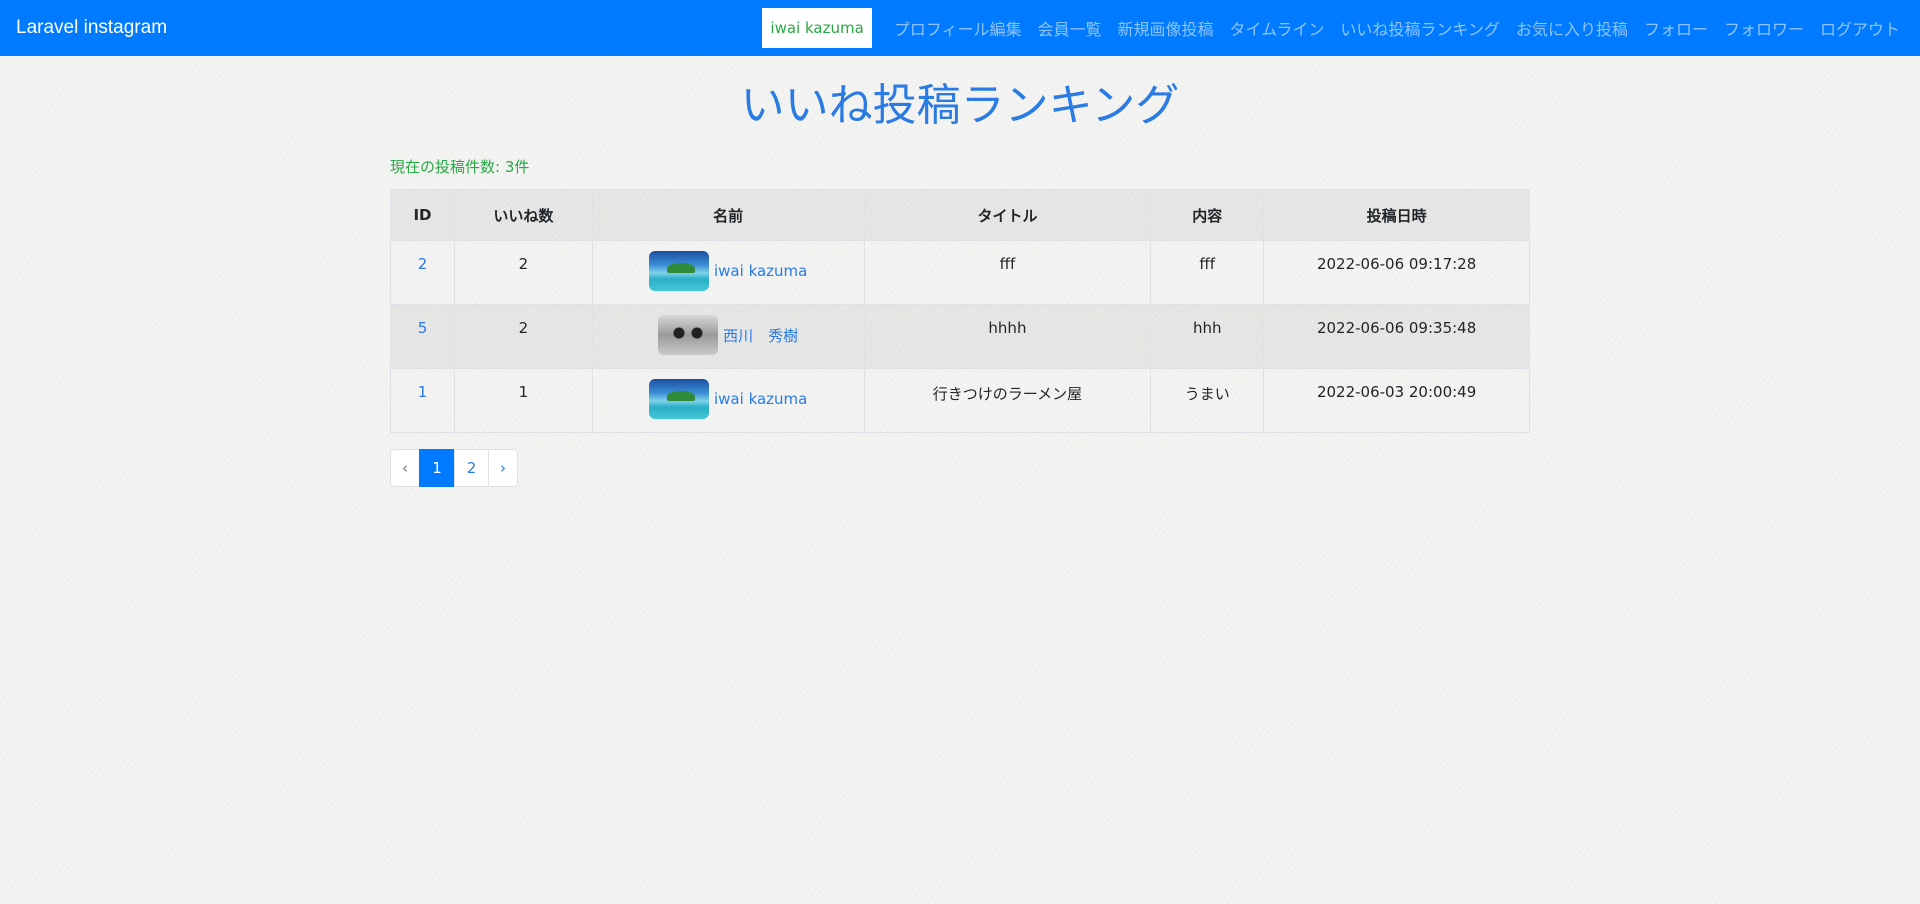  Describe the element at coordinates (423, 328) in the screenshot. I see `post-id-link: 5` at that location.